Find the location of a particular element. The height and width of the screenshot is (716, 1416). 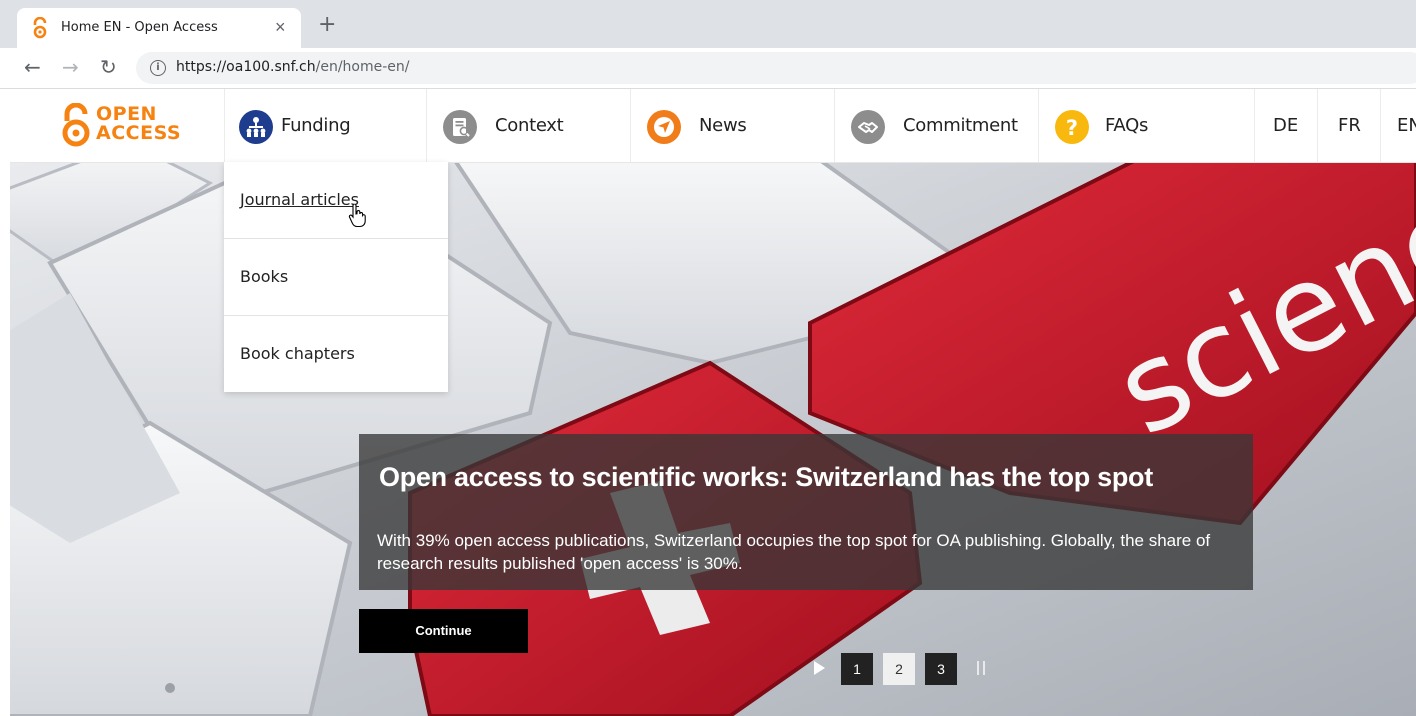

open-access-lock-icon is located at coordinates (76, 125).